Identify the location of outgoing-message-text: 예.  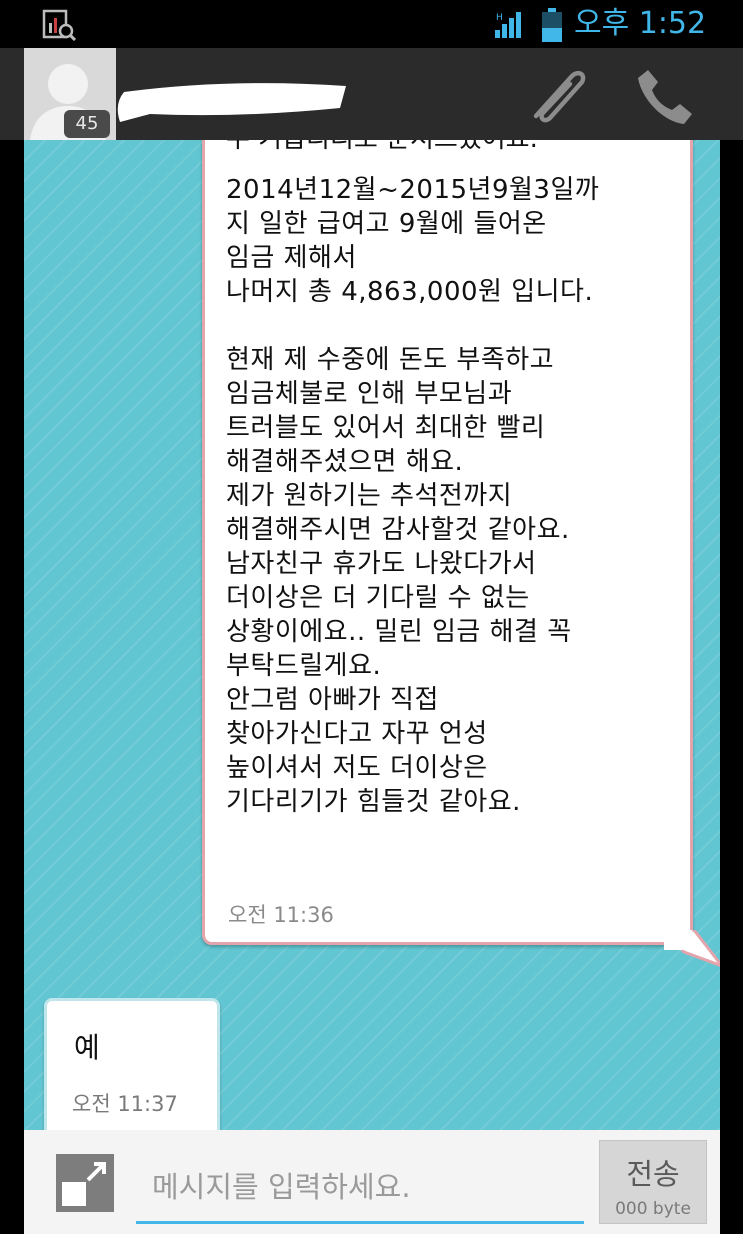
(87, 1047).